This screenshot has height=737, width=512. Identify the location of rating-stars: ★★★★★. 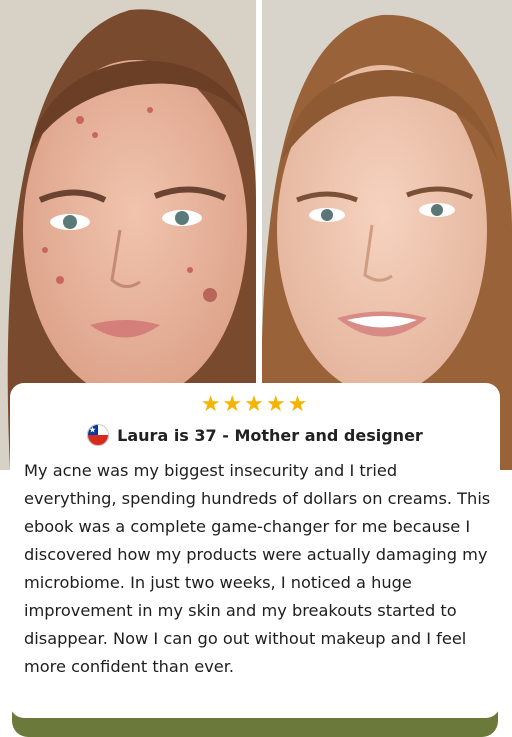
(255, 404).